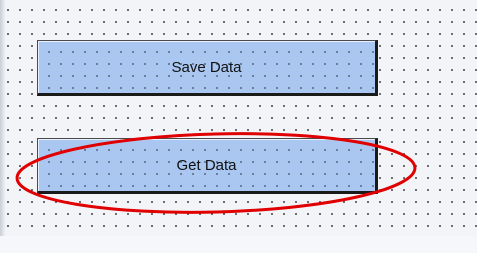 The width and height of the screenshot is (477, 253). I want to click on get-data-button-label: Get Data, so click(206, 165).